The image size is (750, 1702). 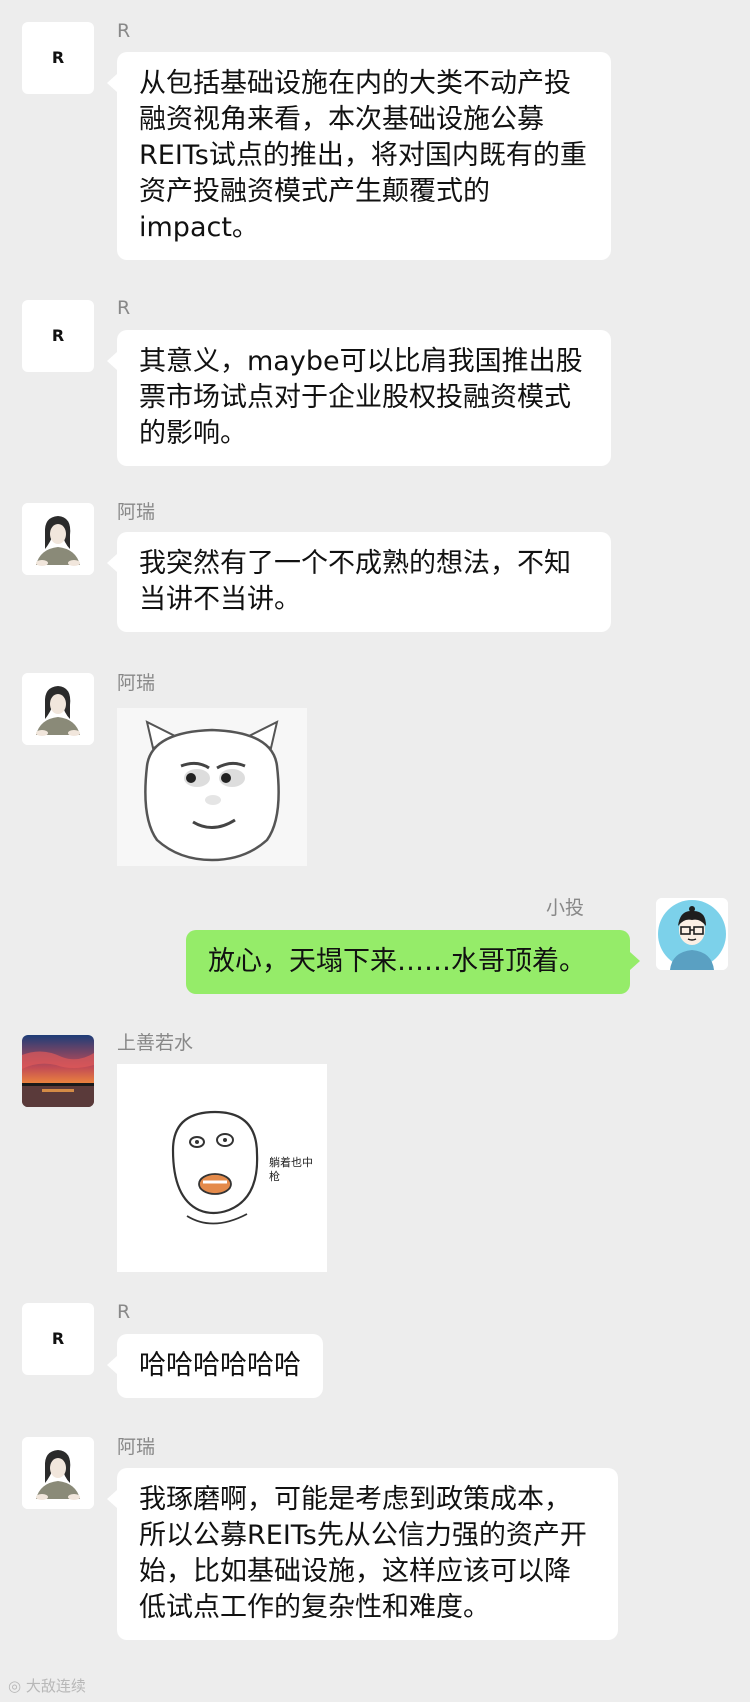 I want to click on watermark: ◎ 大敌连续, so click(x=47, y=1685).